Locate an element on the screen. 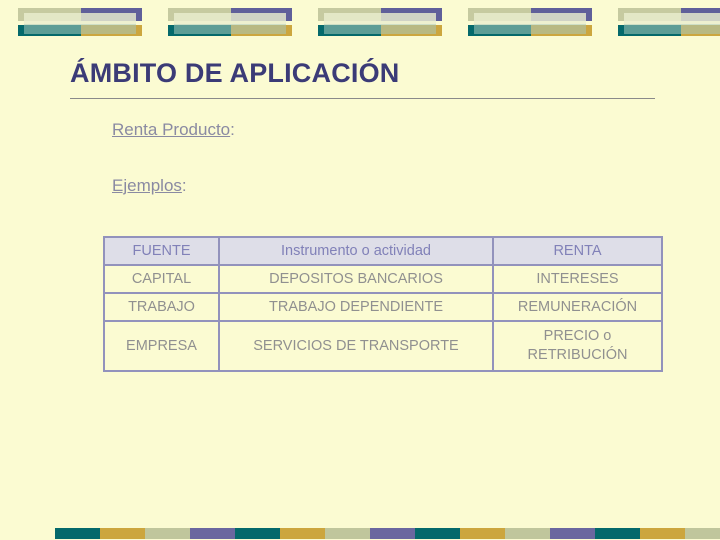 The height and width of the screenshot is (540, 720). bottom-decorative-band is located at coordinates (360, 531).